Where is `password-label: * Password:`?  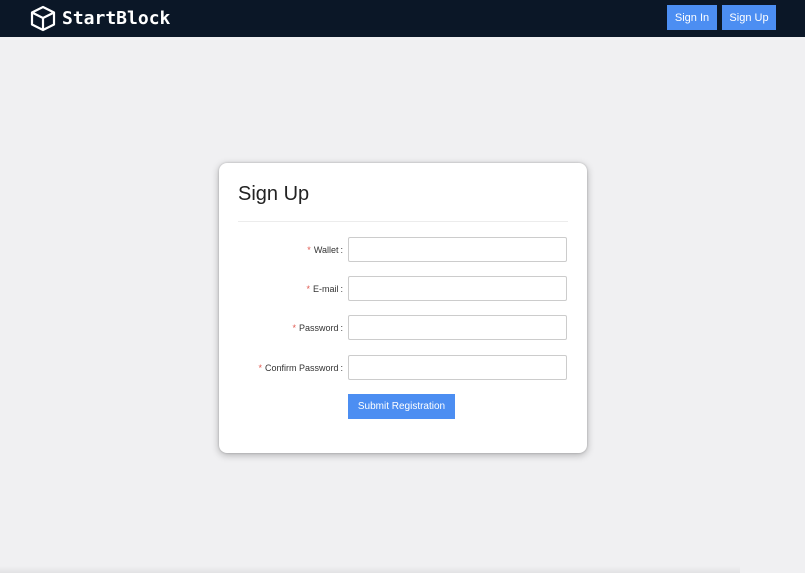 password-label: * Password: is located at coordinates (317, 327).